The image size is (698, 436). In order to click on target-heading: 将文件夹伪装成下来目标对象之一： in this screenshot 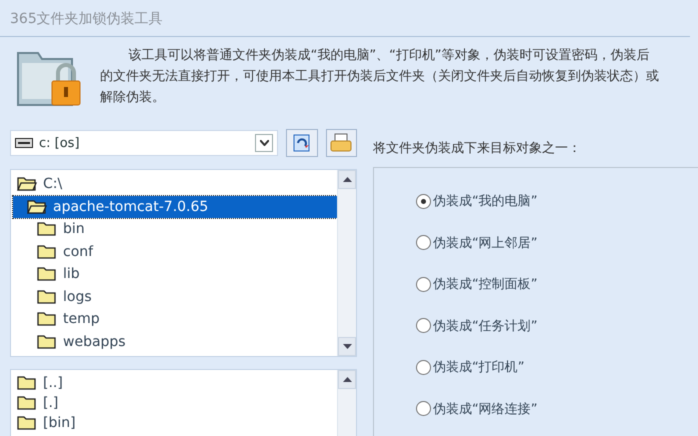, I will do `click(477, 148)`.